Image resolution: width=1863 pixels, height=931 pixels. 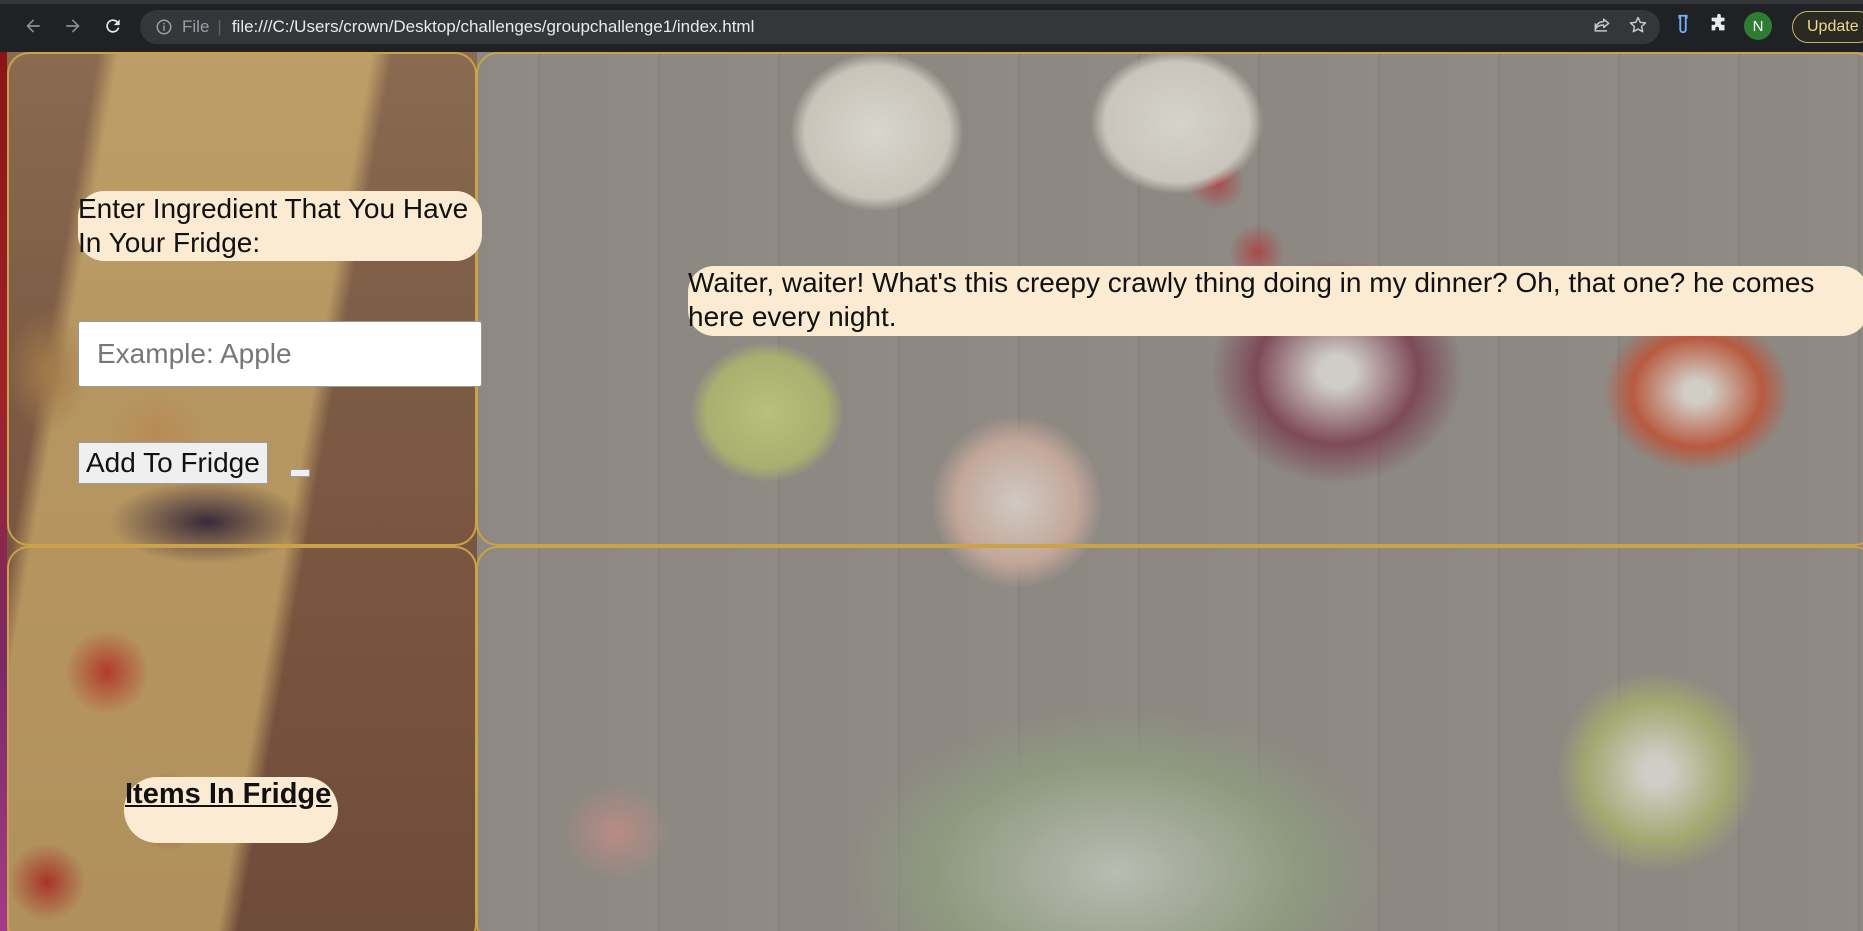 What do you see at coordinates (196, 26) in the screenshot?
I see `url-scheme: File` at bounding box center [196, 26].